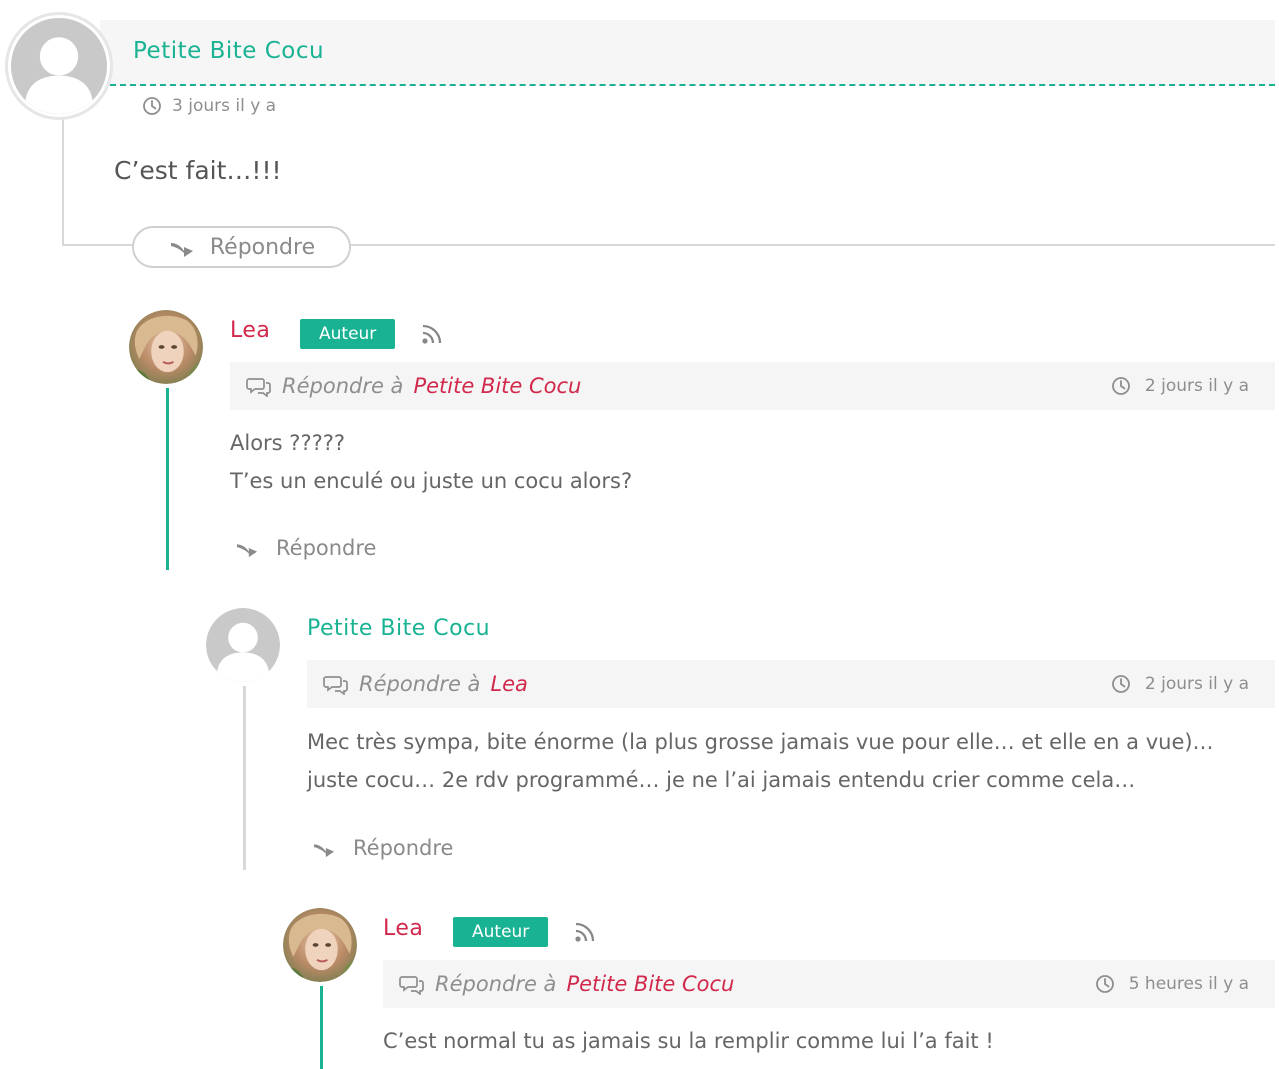 The width and height of the screenshot is (1279, 1069). What do you see at coordinates (509, 684) in the screenshot?
I see `reply-to-author-link: Lea` at bounding box center [509, 684].